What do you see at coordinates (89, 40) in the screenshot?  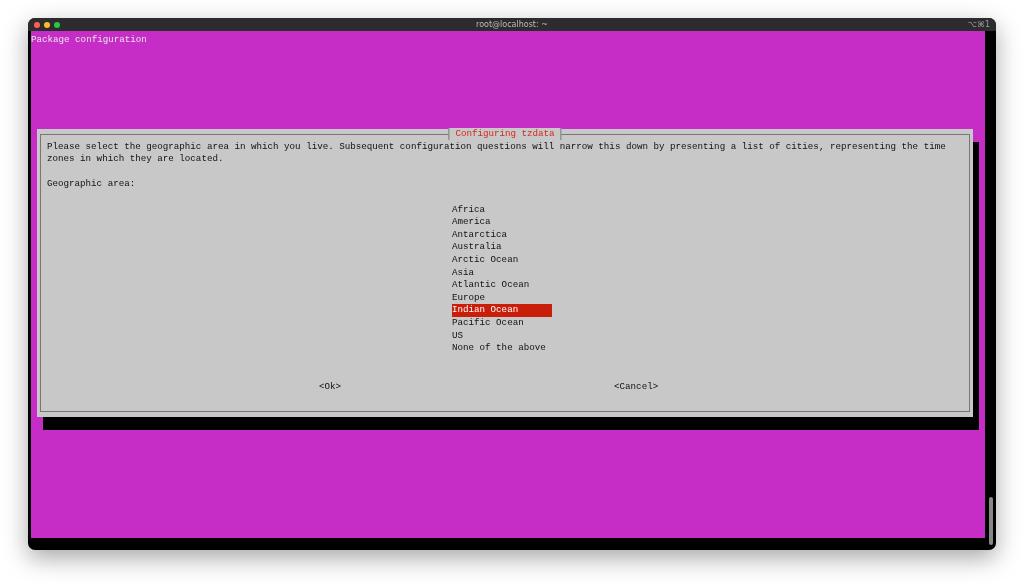 I see `screen-header: Package configuration` at bounding box center [89, 40].